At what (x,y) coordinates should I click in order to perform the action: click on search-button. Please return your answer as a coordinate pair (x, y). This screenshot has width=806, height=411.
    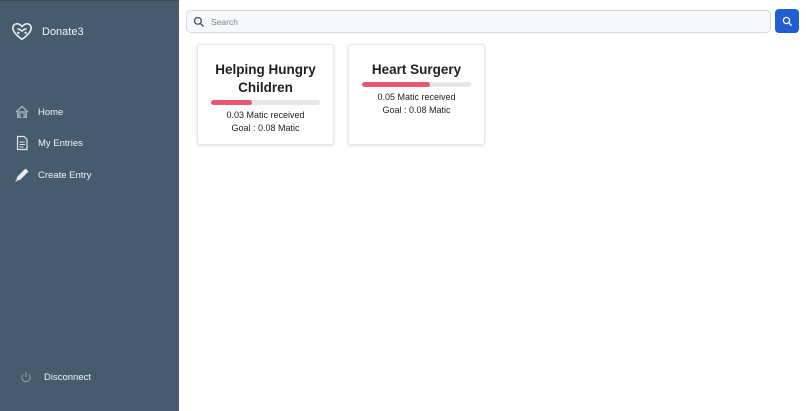
    Looking at the image, I should click on (787, 21).